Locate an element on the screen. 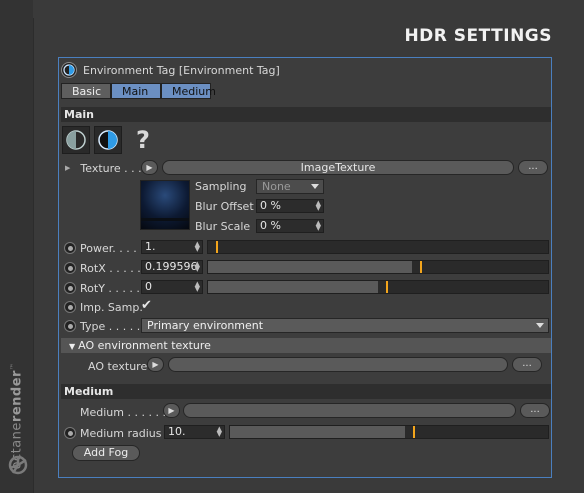 The image size is (584, 493). rotx-slider-knob is located at coordinates (421, 267).